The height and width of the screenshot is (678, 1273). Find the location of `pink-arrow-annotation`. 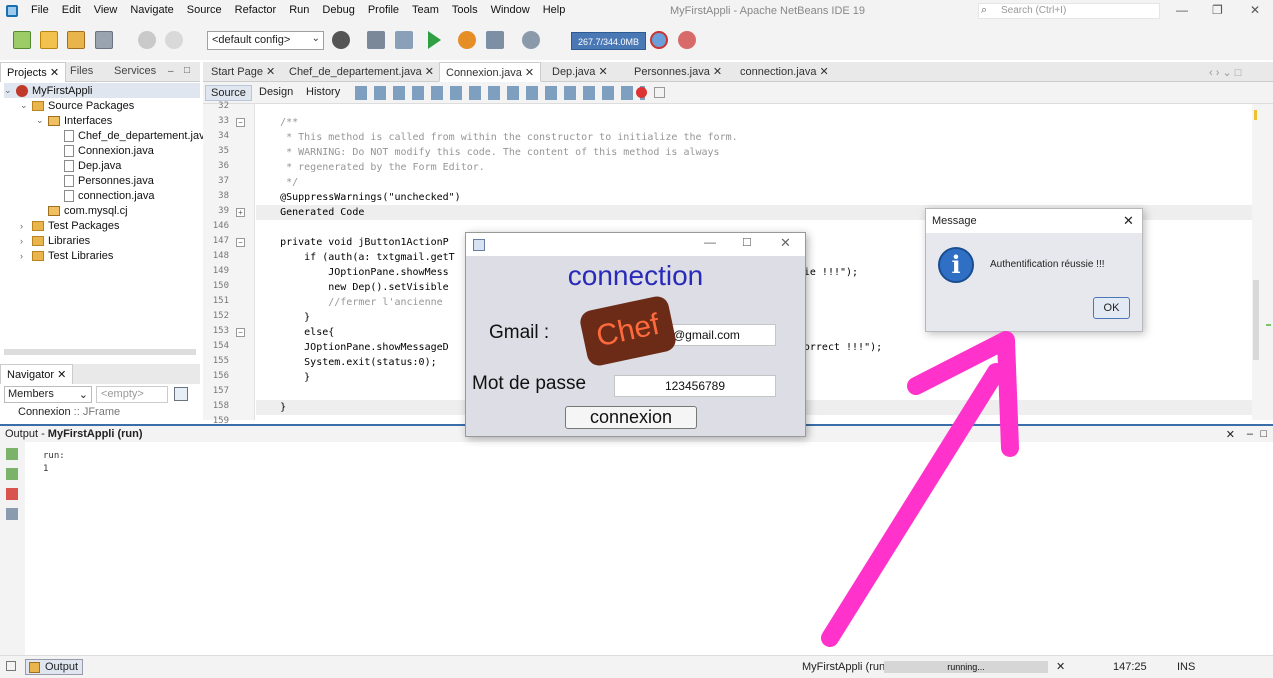

pink-arrow-annotation is located at coordinates (920, 489).